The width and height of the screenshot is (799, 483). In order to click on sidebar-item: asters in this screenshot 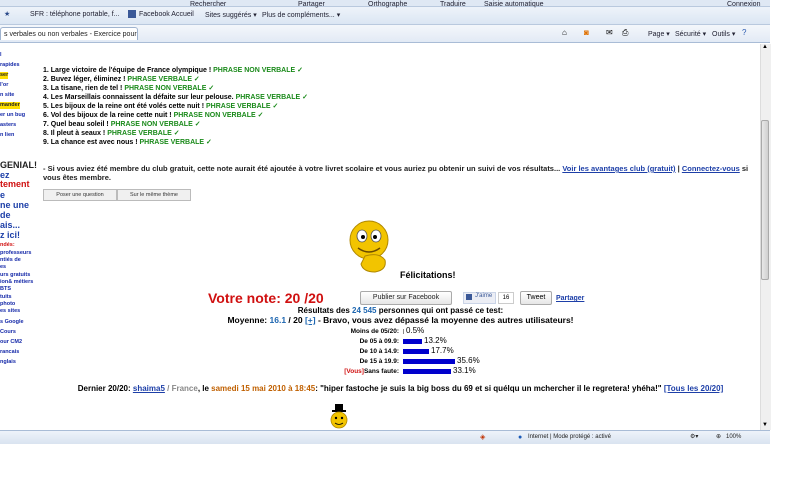, I will do `click(8, 125)`.